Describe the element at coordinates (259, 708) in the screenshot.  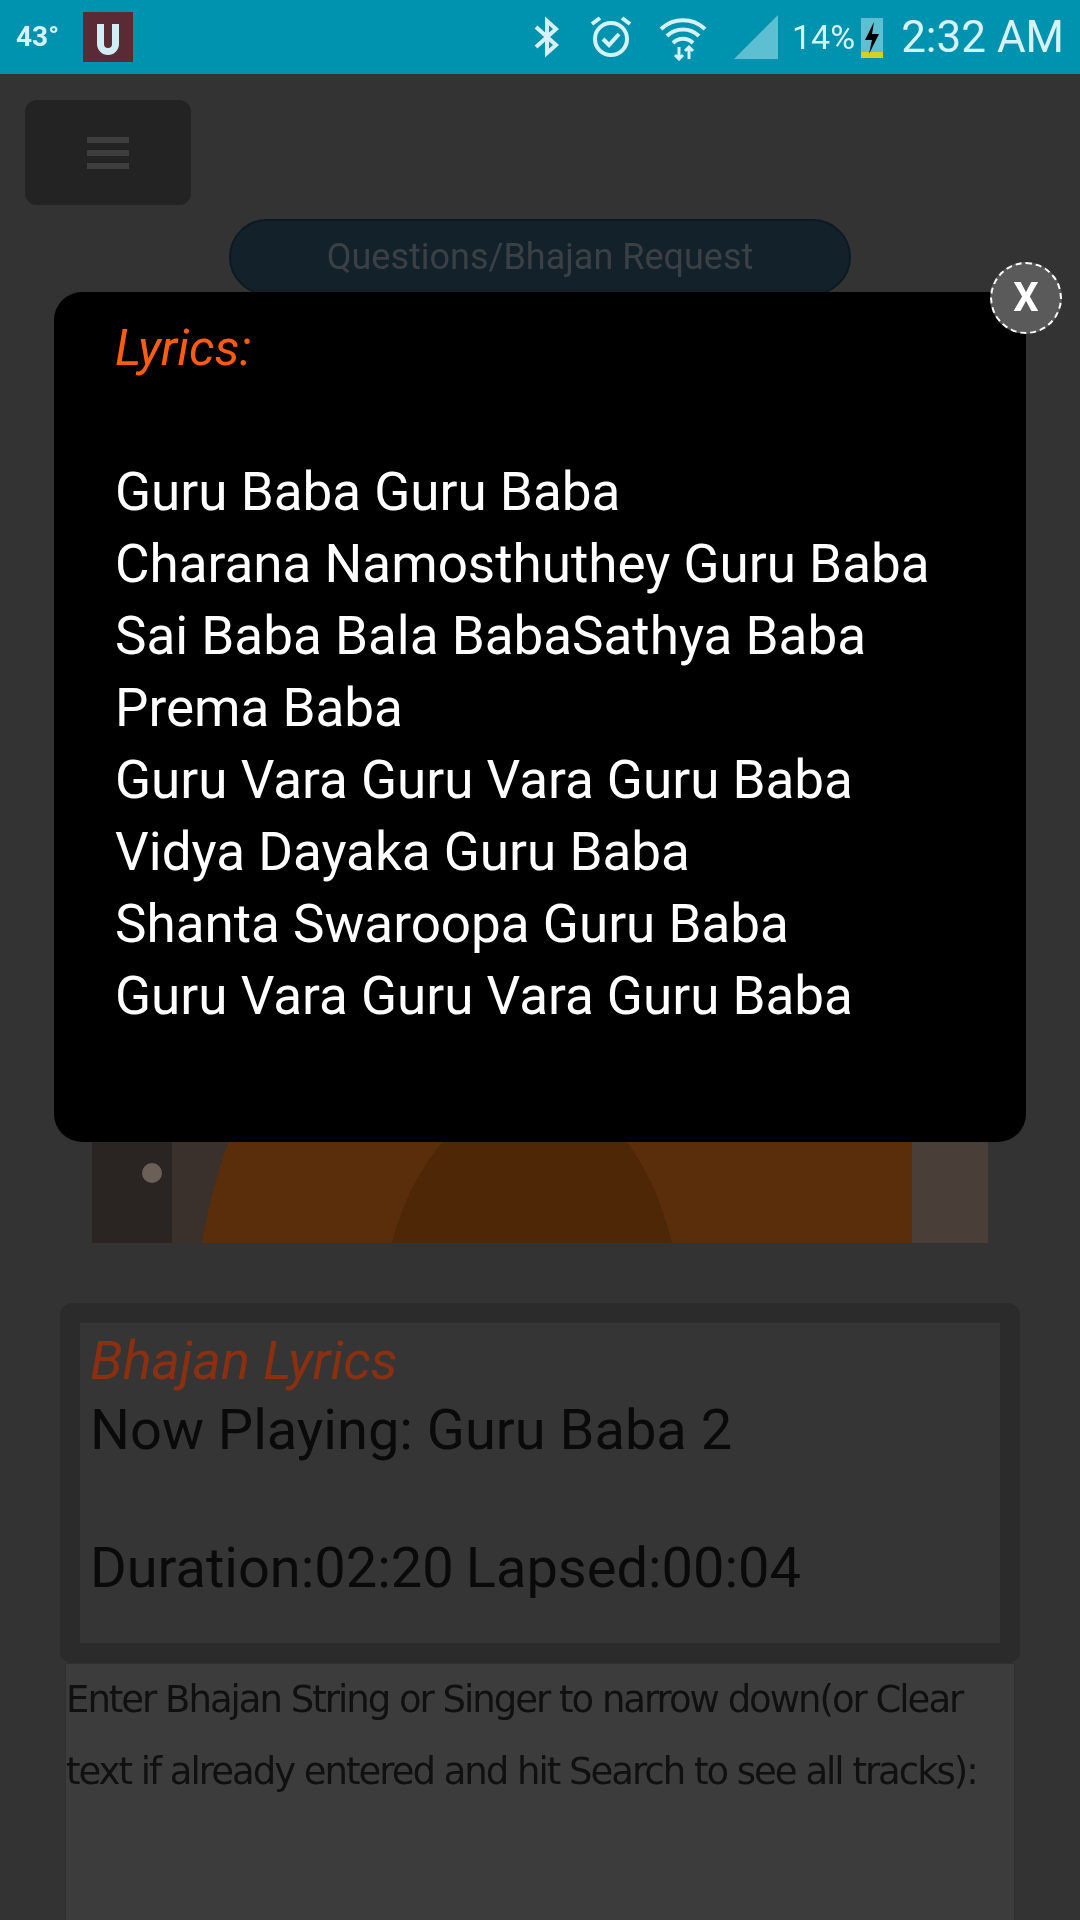
I see `lyrics-line: Prema Baba` at that location.